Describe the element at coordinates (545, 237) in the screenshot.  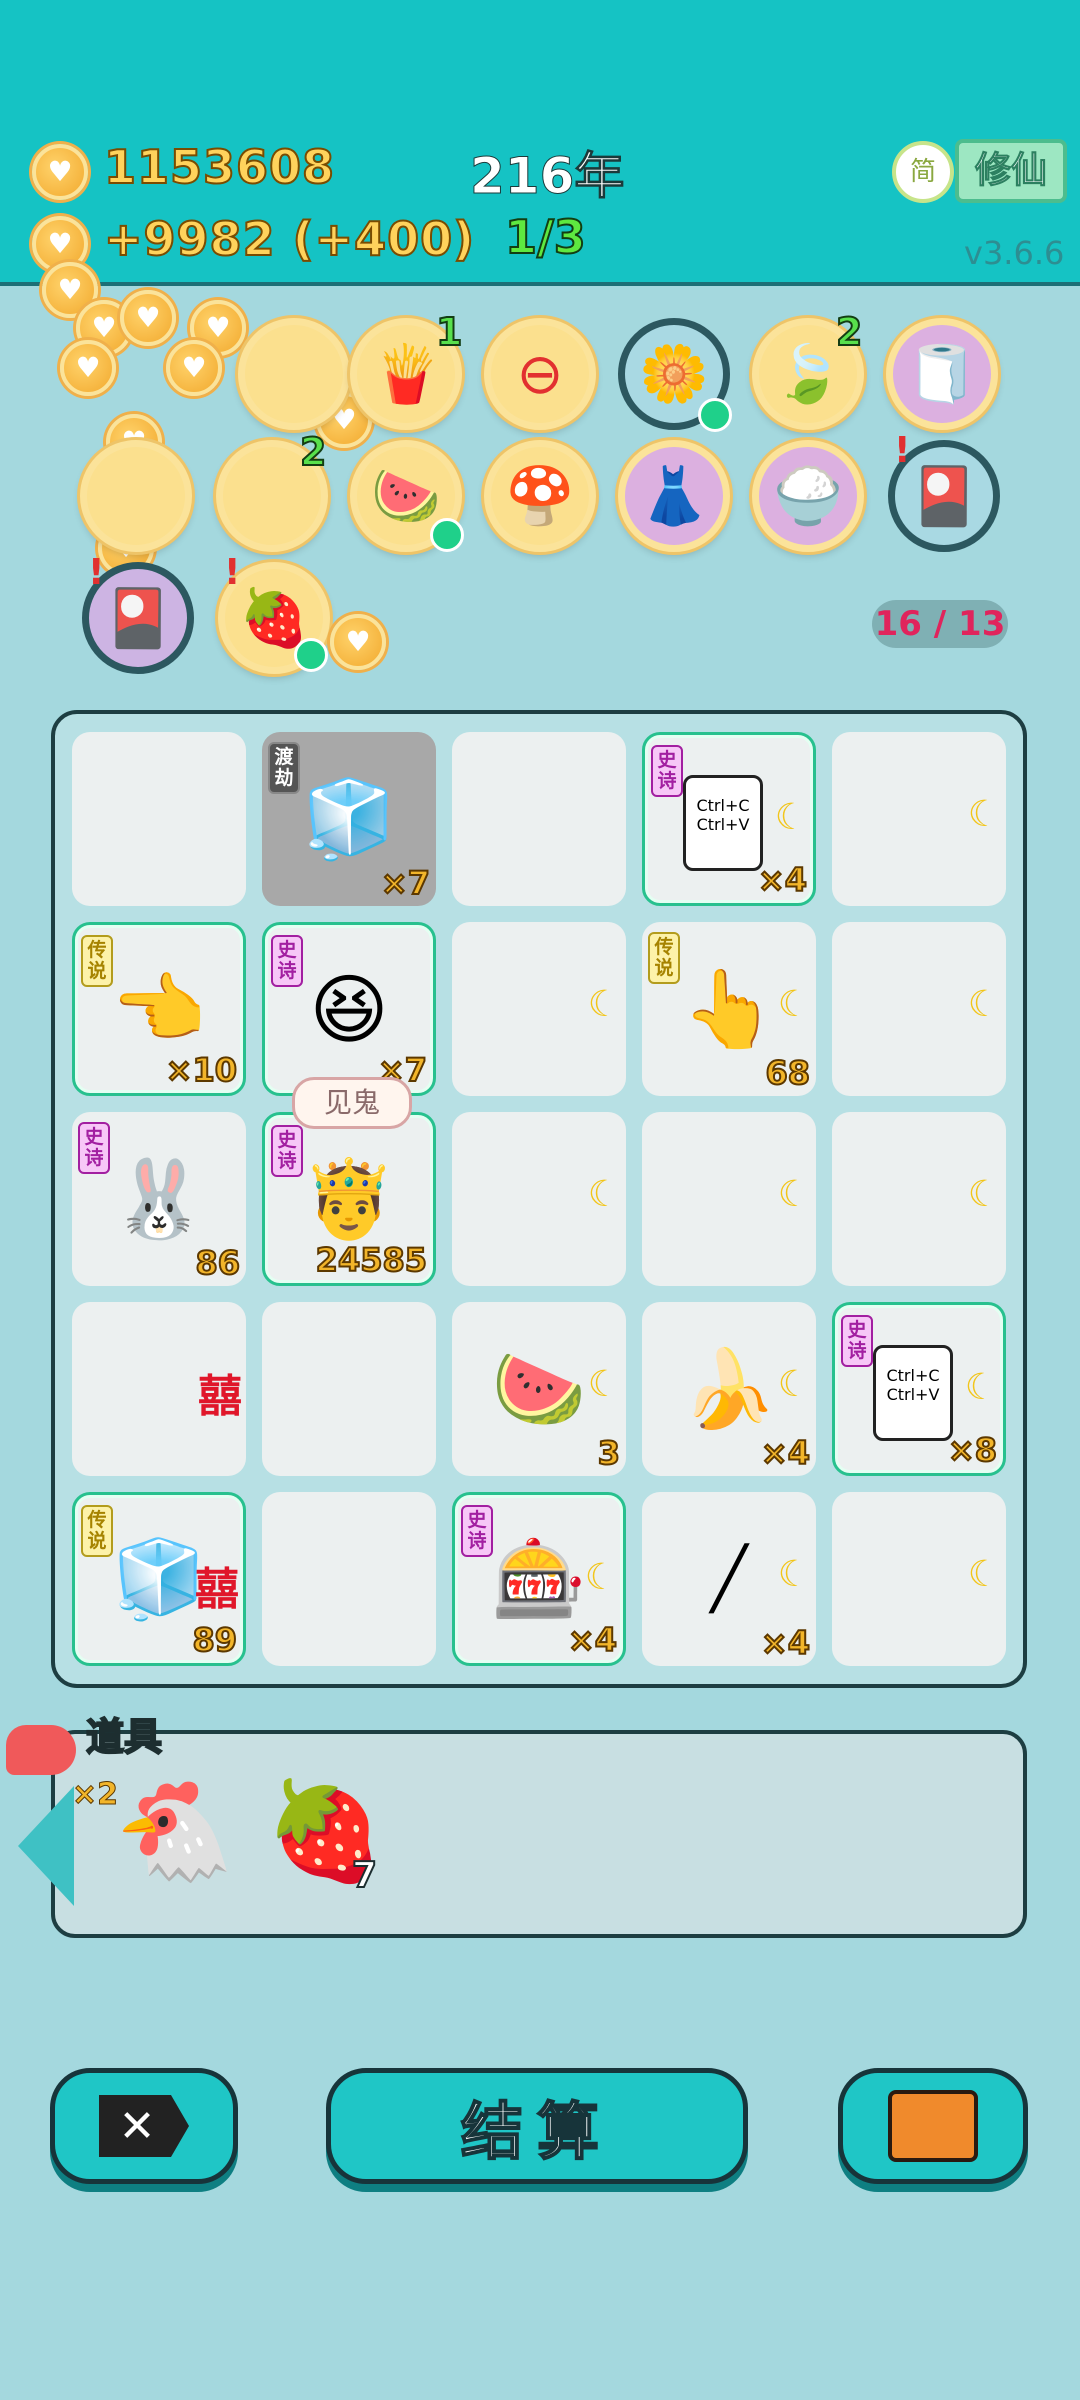
I see `stage-progress: 1/3` at that location.